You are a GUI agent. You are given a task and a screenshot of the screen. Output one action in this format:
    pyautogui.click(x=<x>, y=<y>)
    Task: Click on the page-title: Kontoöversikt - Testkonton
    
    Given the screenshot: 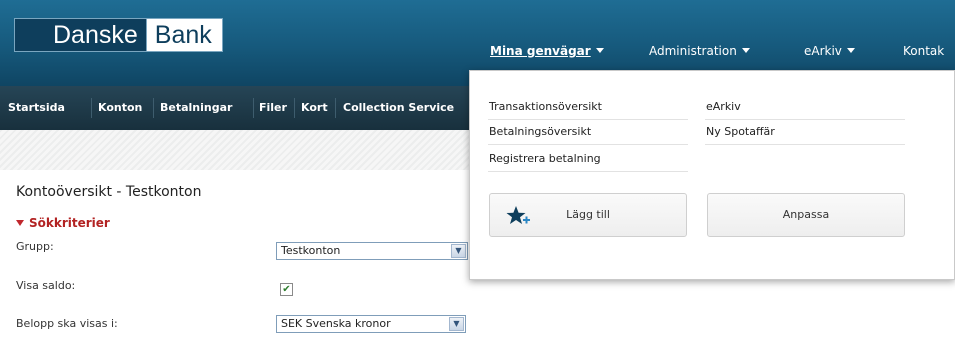 What is the action you would take?
    pyautogui.click(x=109, y=192)
    